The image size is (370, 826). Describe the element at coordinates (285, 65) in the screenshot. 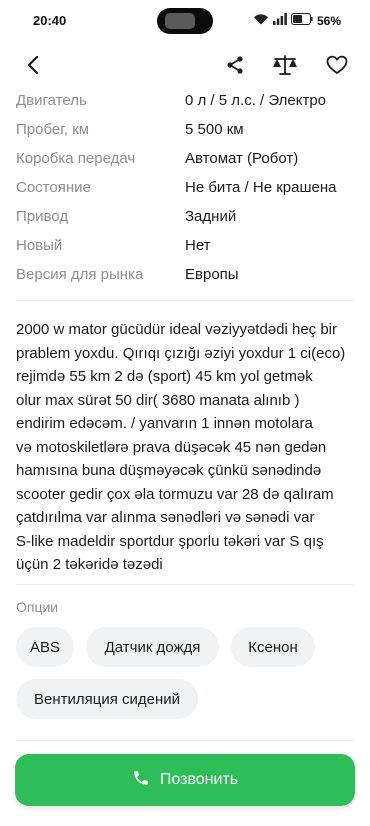

I see `compare-scales-icon` at that location.